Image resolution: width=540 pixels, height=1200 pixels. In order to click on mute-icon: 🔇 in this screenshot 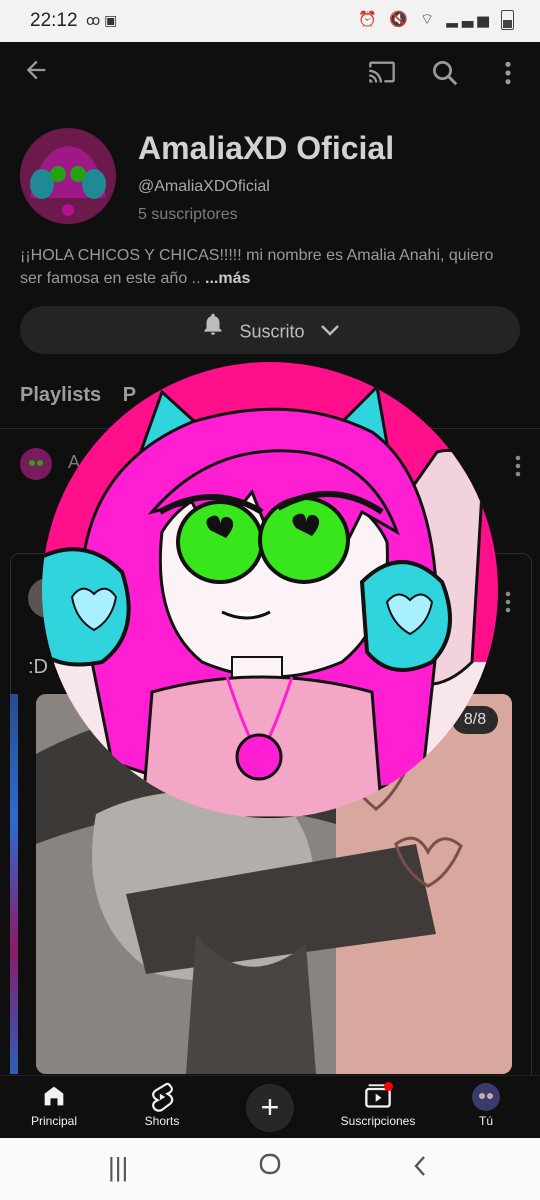, I will do `click(400, 19)`.